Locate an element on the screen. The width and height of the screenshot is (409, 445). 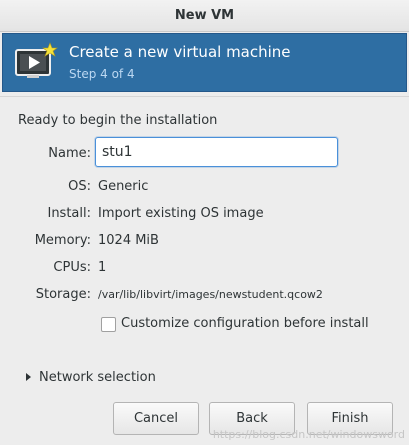
install-value: Import existing OS image is located at coordinates (181, 213).